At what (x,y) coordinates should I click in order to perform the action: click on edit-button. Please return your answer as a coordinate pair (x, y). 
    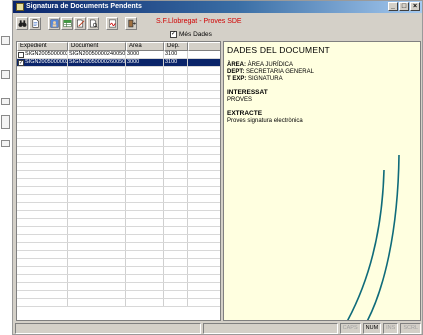
    Looking at the image, I should click on (80, 23).